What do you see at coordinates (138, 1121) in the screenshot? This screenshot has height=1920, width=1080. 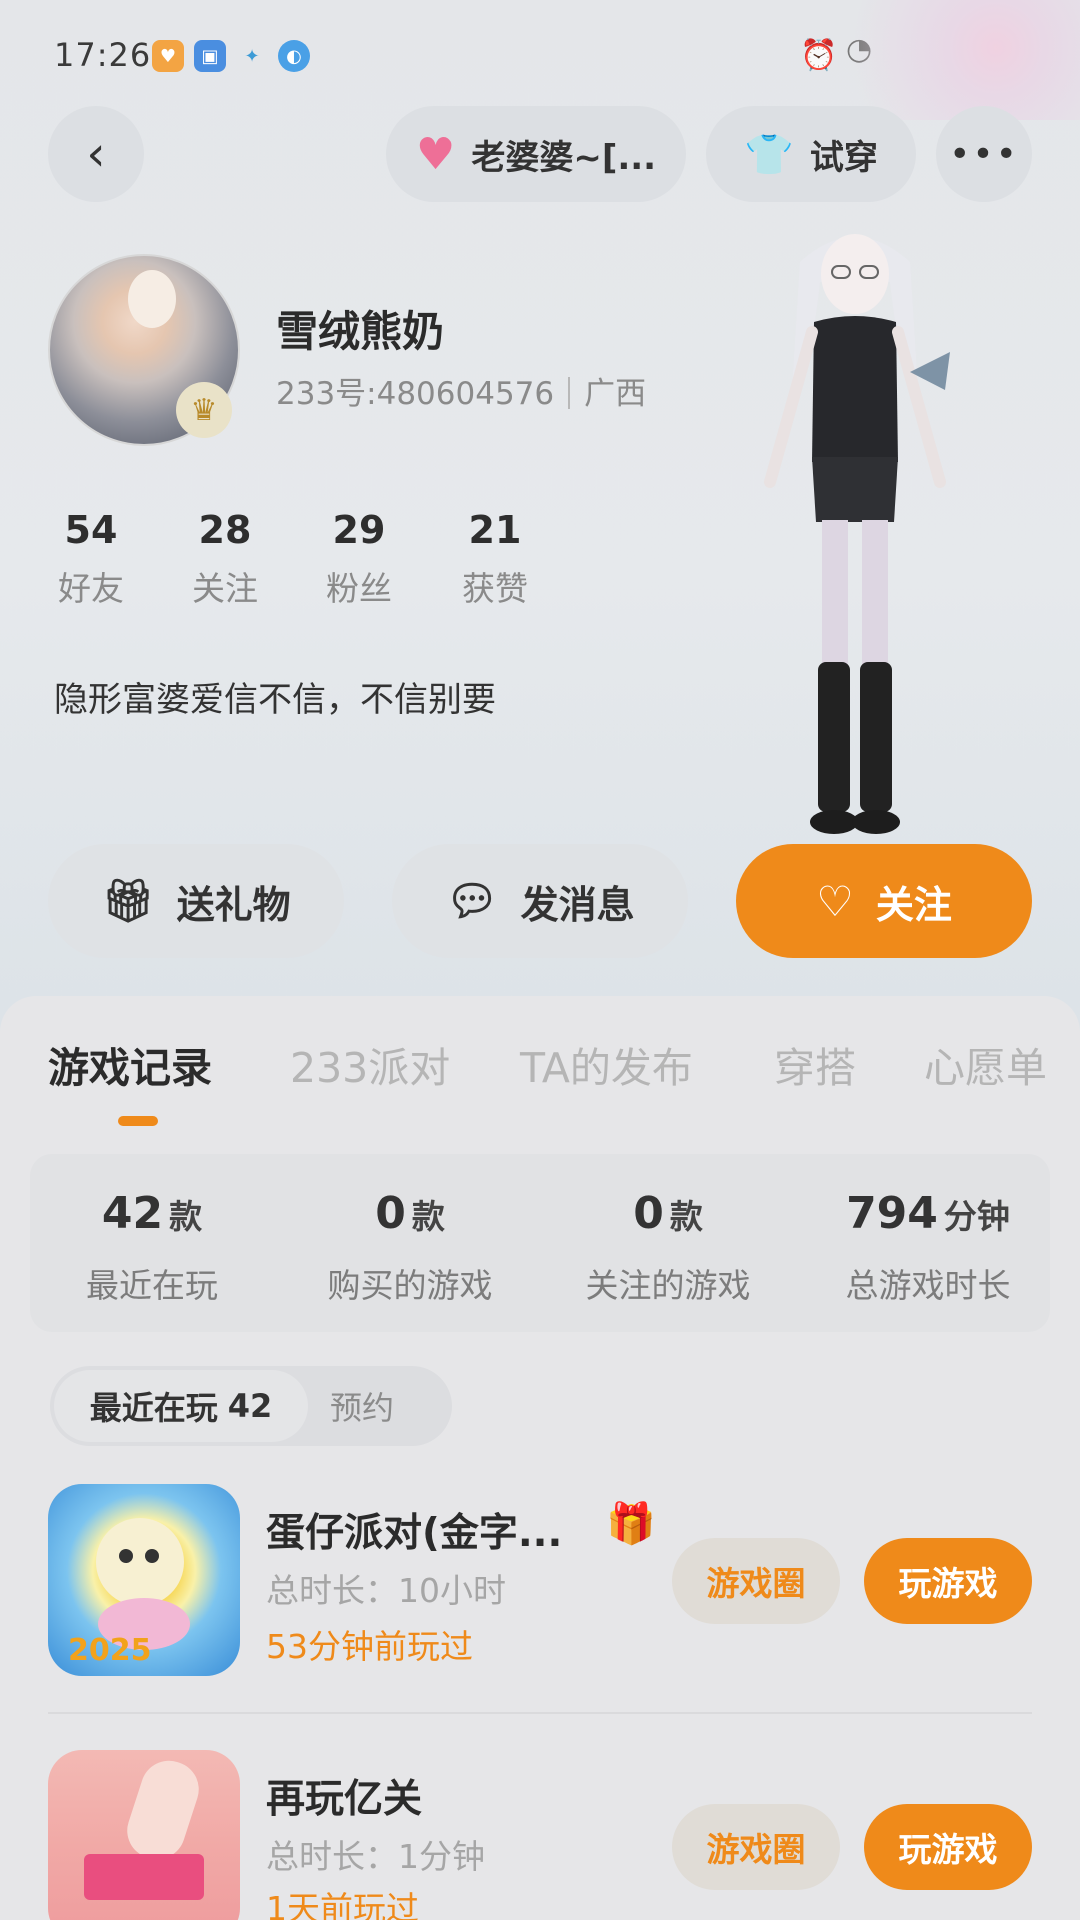 I see `tab-indicator` at bounding box center [138, 1121].